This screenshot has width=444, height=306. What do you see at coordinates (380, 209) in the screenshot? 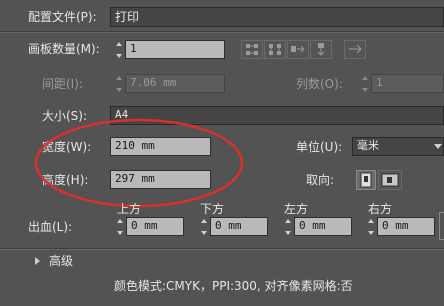
I see `bleed-right-label: 右方` at bounding box center [380, 209].